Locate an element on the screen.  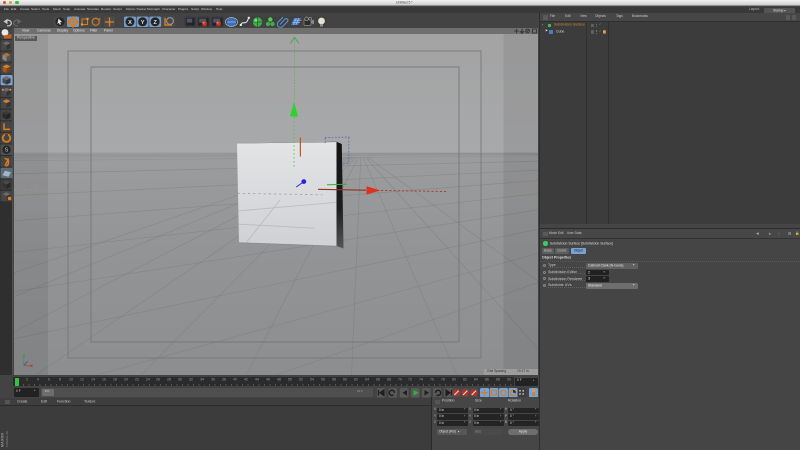
svg-text: S is located at coordinates (7, 151).